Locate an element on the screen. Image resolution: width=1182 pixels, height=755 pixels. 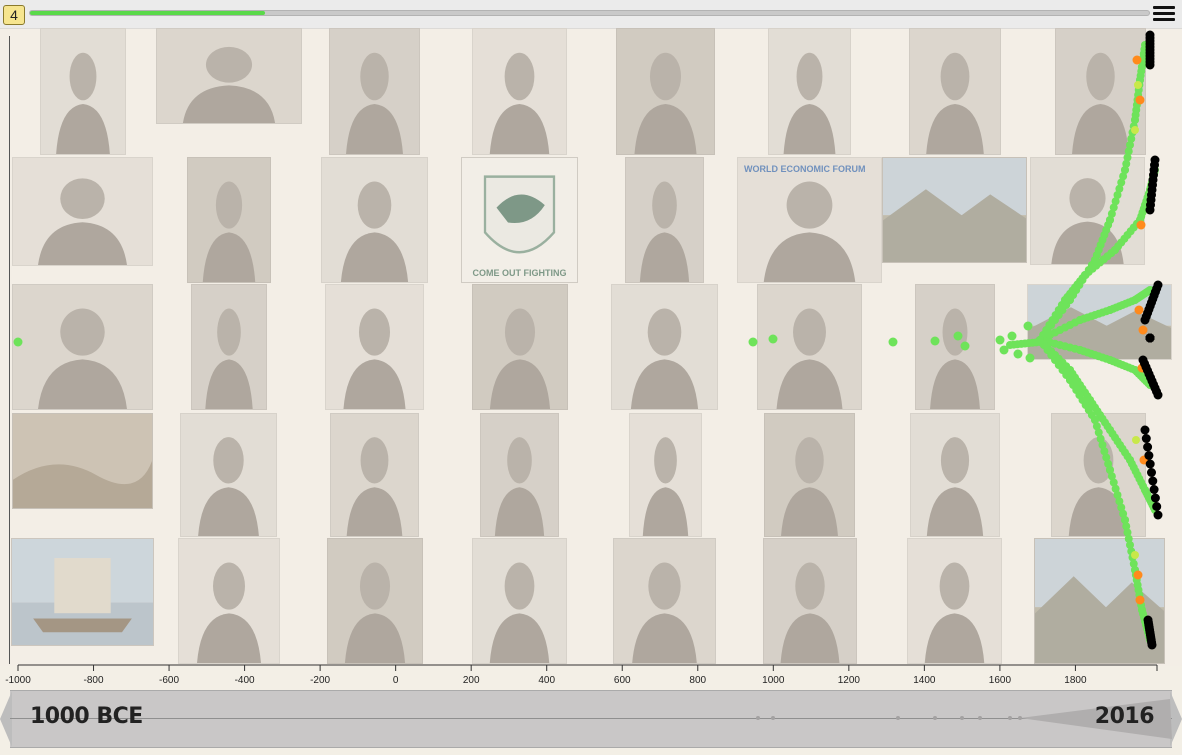
axis-tick-label: 200 is located at coordinates (471, 680).